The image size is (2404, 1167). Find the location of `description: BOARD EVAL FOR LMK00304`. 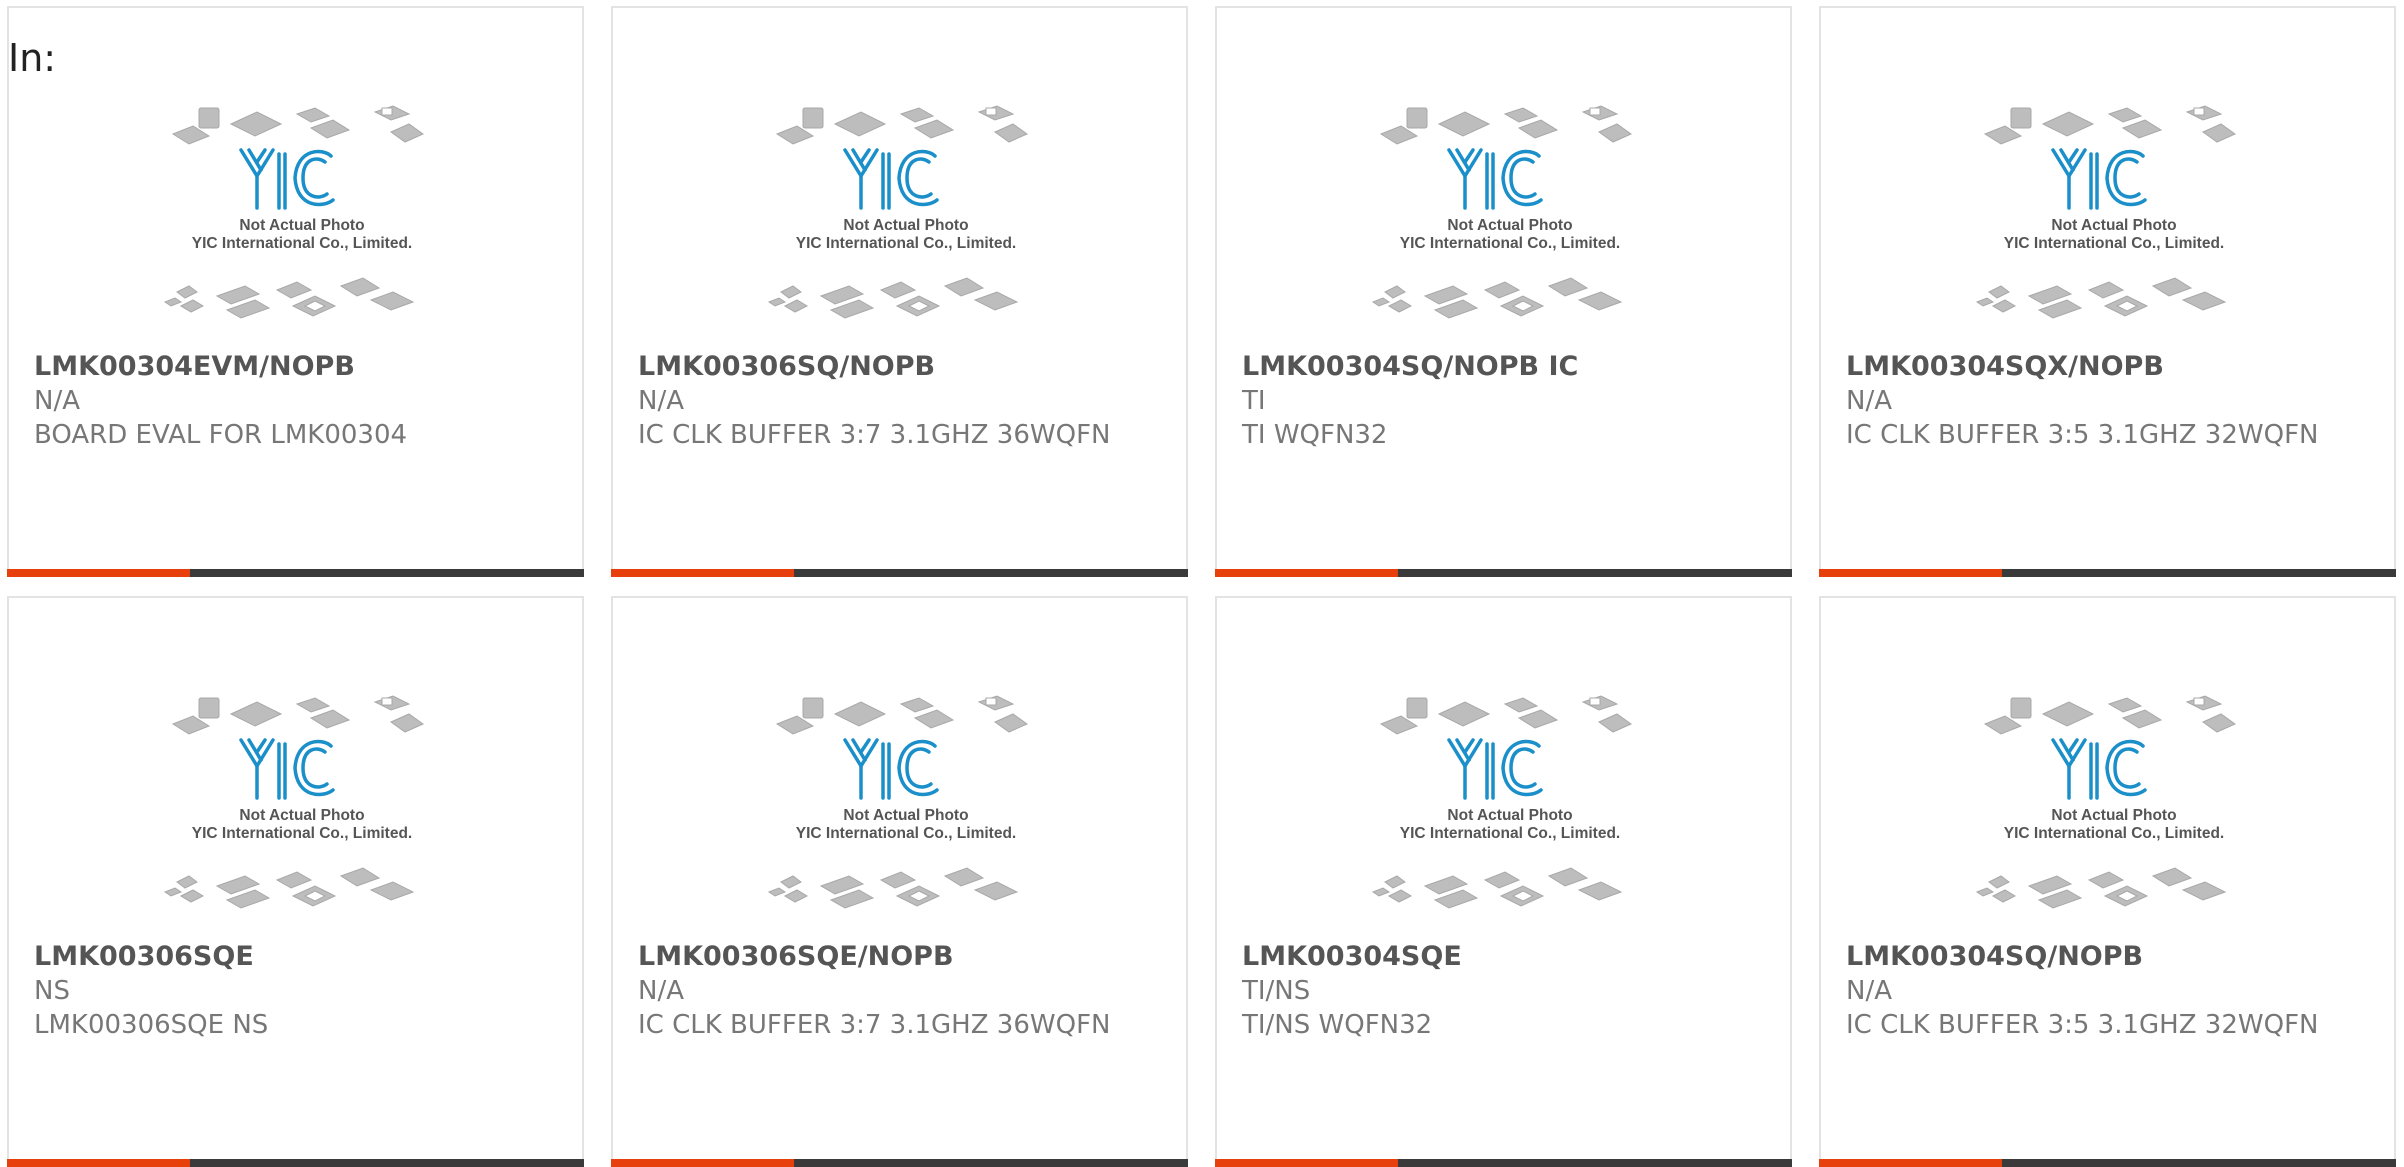

description: BOARD EVAL FOR LMK00304 is located at coordinates (221, 435).